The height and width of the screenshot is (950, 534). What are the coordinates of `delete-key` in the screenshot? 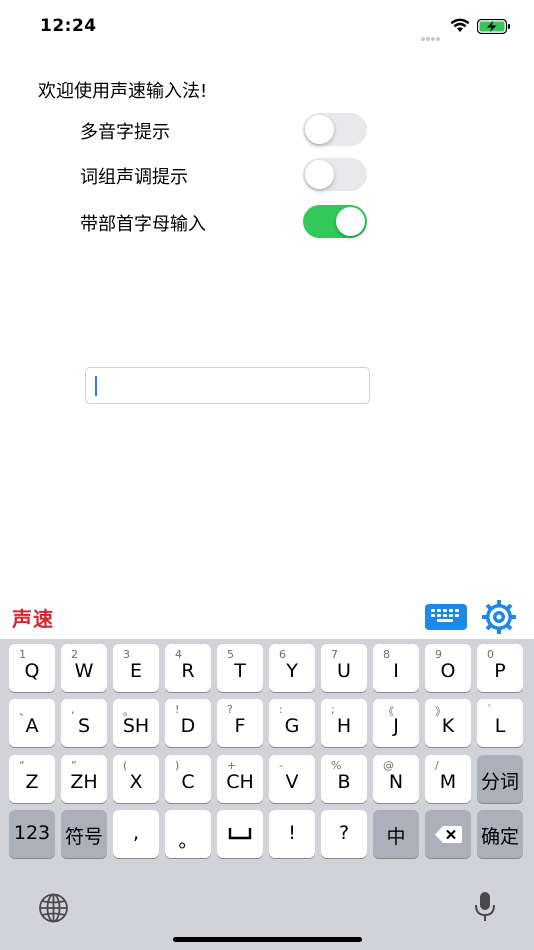 It's located at (448, 834).